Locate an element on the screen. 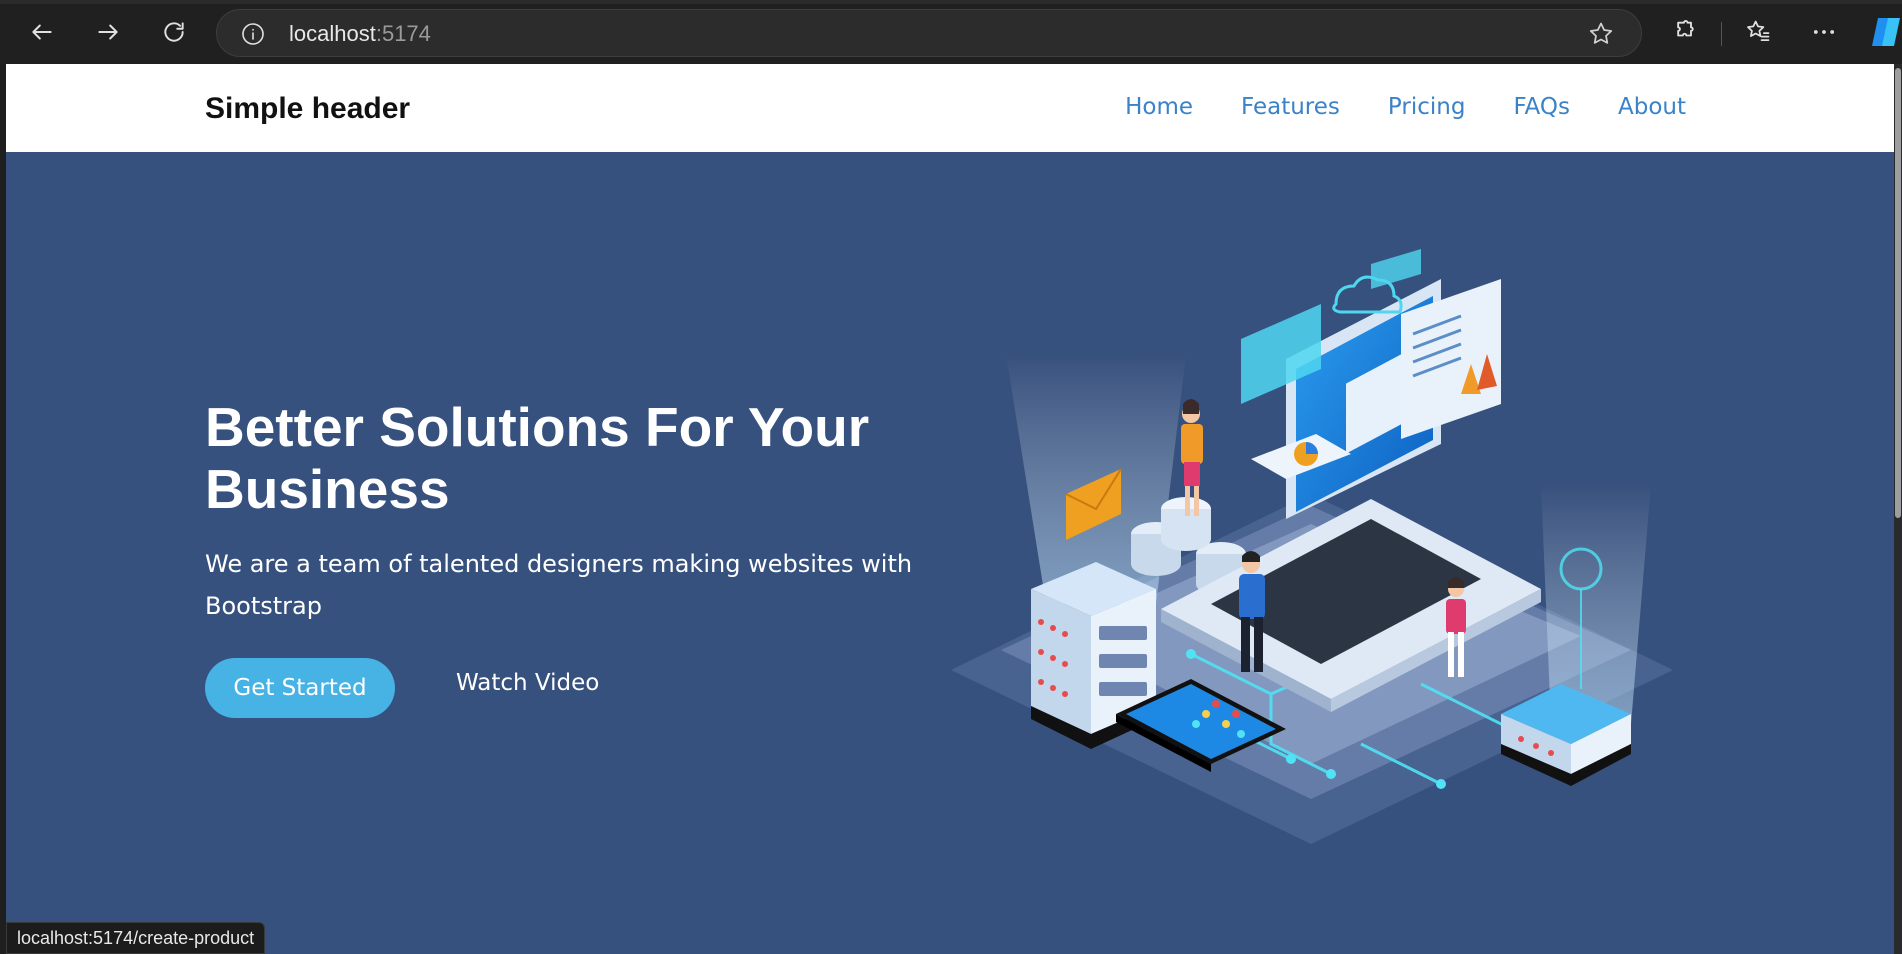 The width and height of the screenshot is (1902, 954). nav-link-home: Home is located at coordinates (1159, 107).